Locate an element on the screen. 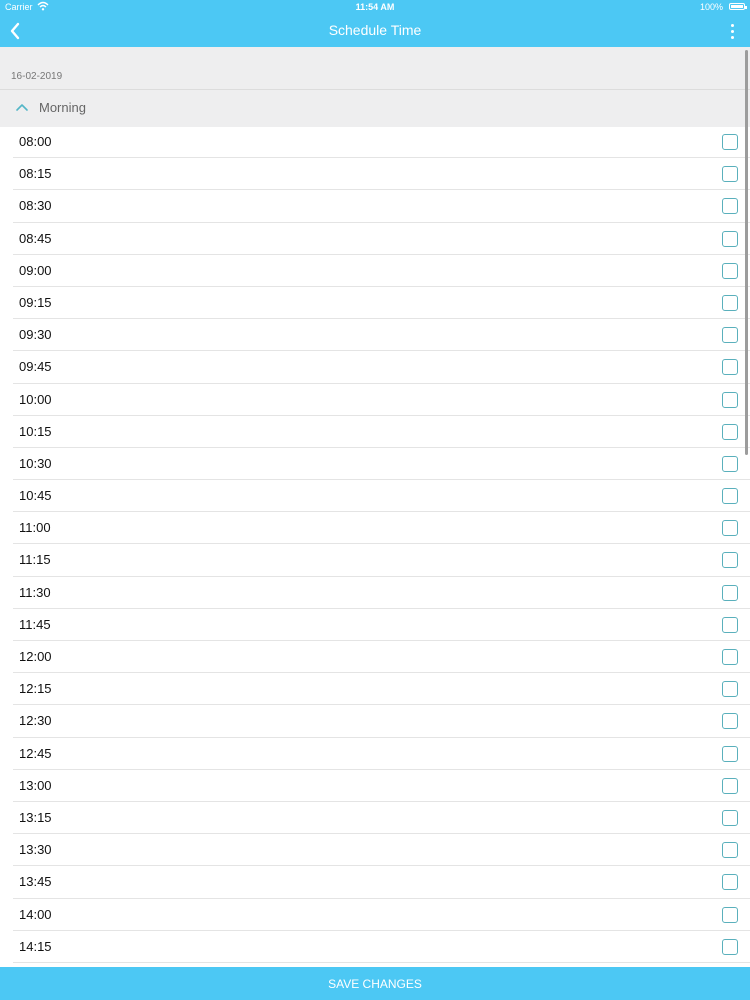 The image size is (750, 1000). time-slot-row: 11:00 is located at coordinates (375, 528).